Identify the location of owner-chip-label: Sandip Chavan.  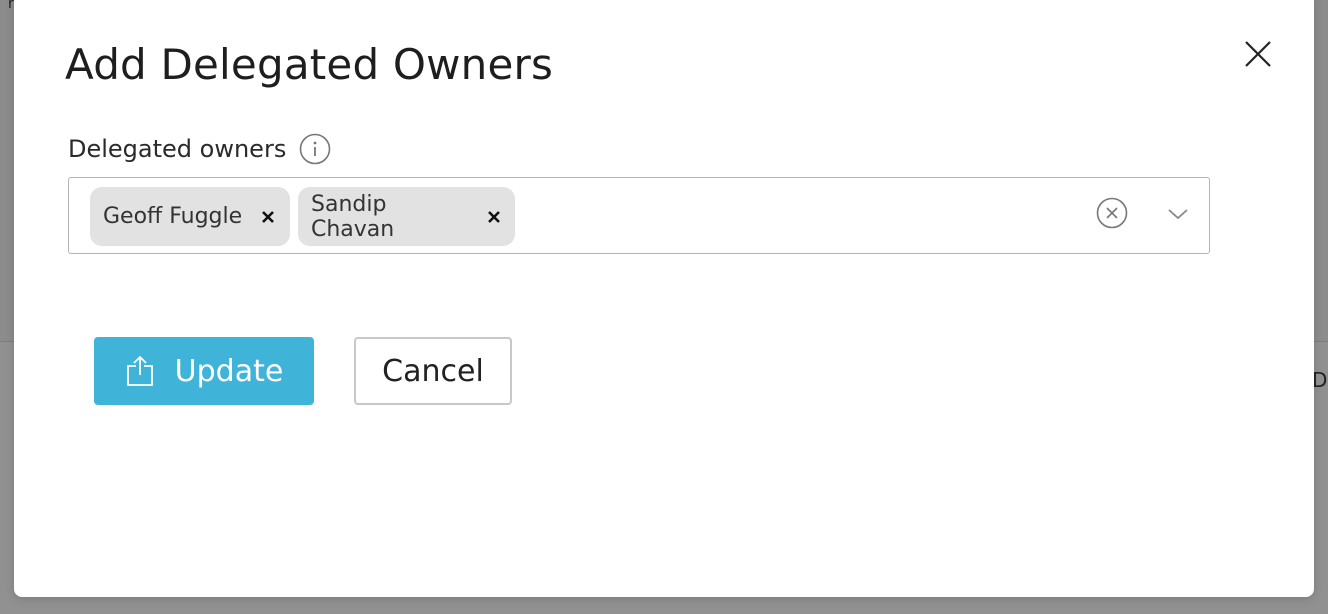
(353, 216).